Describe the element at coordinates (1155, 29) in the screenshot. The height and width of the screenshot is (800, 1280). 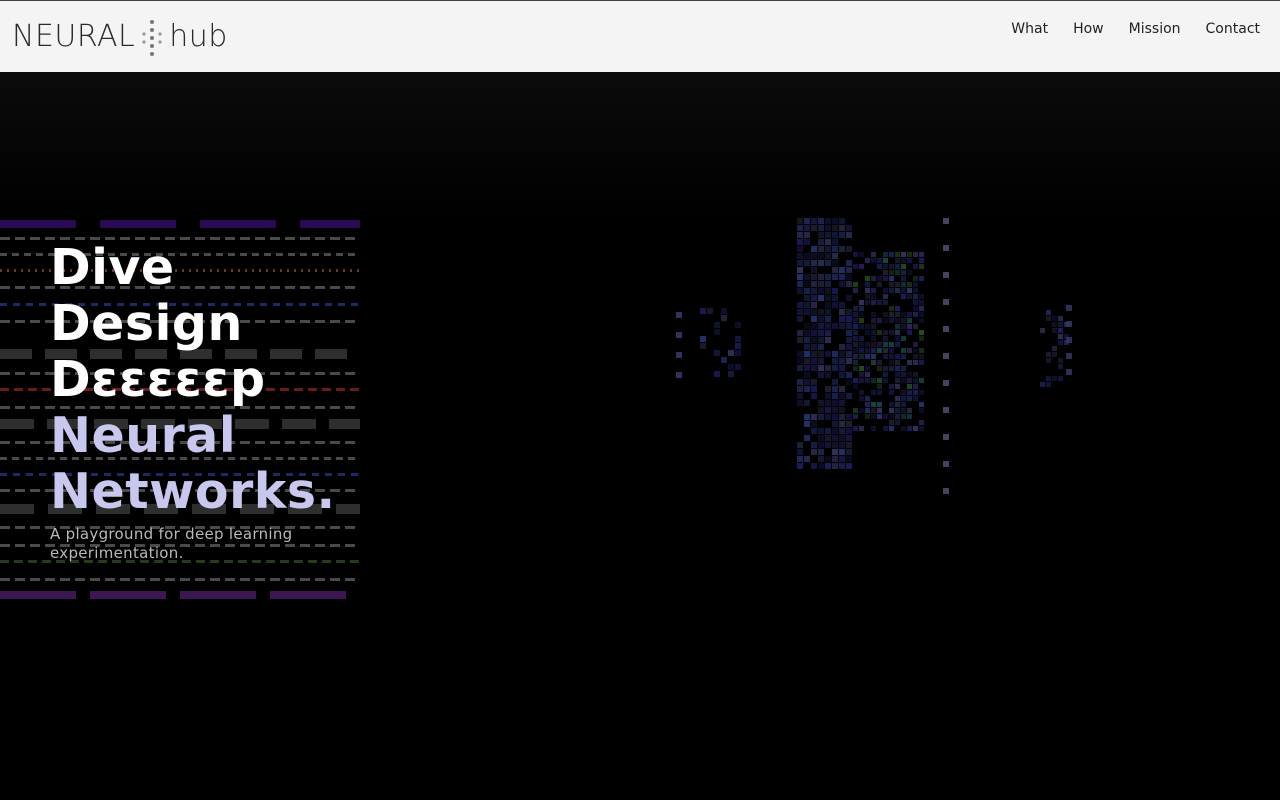
I see `nav-link-mission: Mission` at that location.